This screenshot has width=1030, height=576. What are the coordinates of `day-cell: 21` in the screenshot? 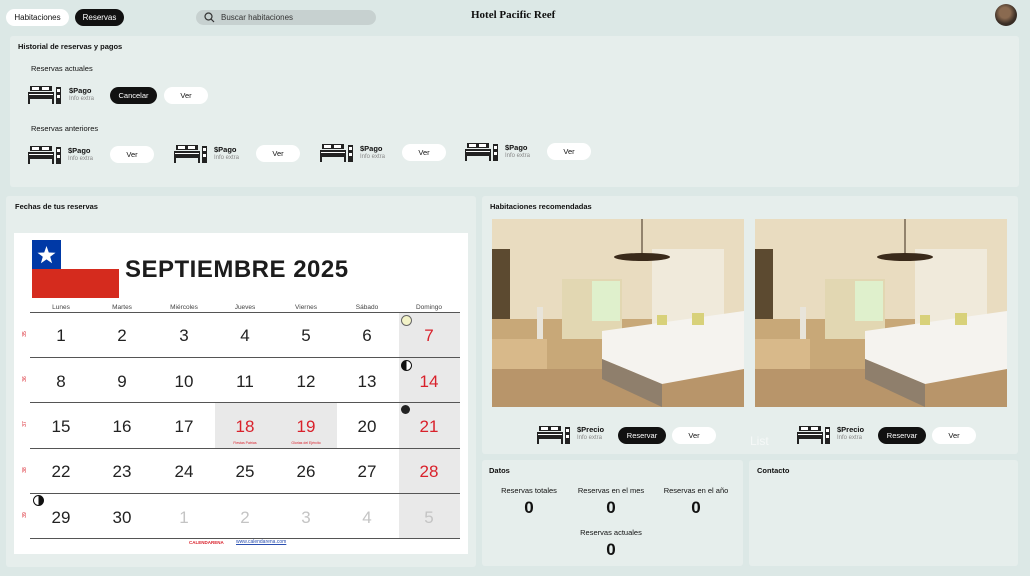 It's located at (429, 426).